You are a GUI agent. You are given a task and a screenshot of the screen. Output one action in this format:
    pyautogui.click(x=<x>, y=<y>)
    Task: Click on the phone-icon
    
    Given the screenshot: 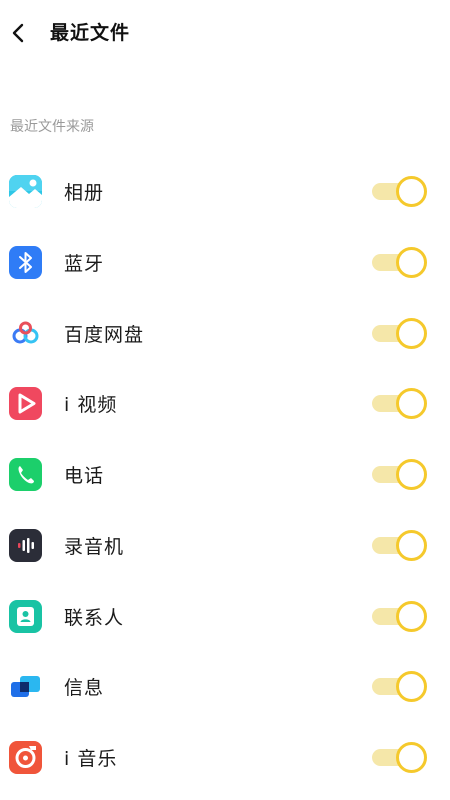 What is the action you would take?
    pyautogui.click(x=25, y=474)
    